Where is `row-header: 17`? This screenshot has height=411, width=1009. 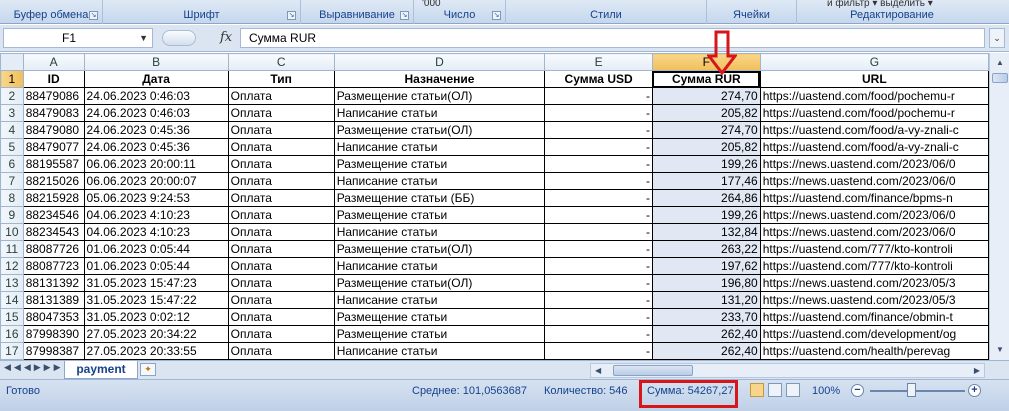 row-header: 17 is located at coordinates (12, 351).